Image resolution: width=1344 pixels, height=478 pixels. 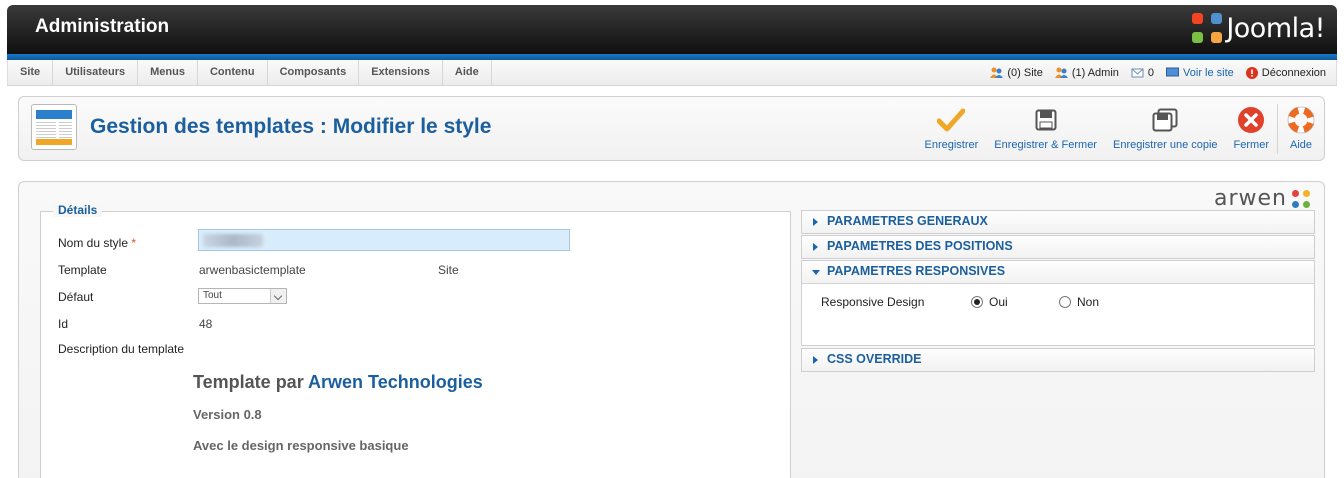 What do you see at coordinates (448, 270) in the screenshot?
I see `template-client: Site` at bounding box center [448, 270].